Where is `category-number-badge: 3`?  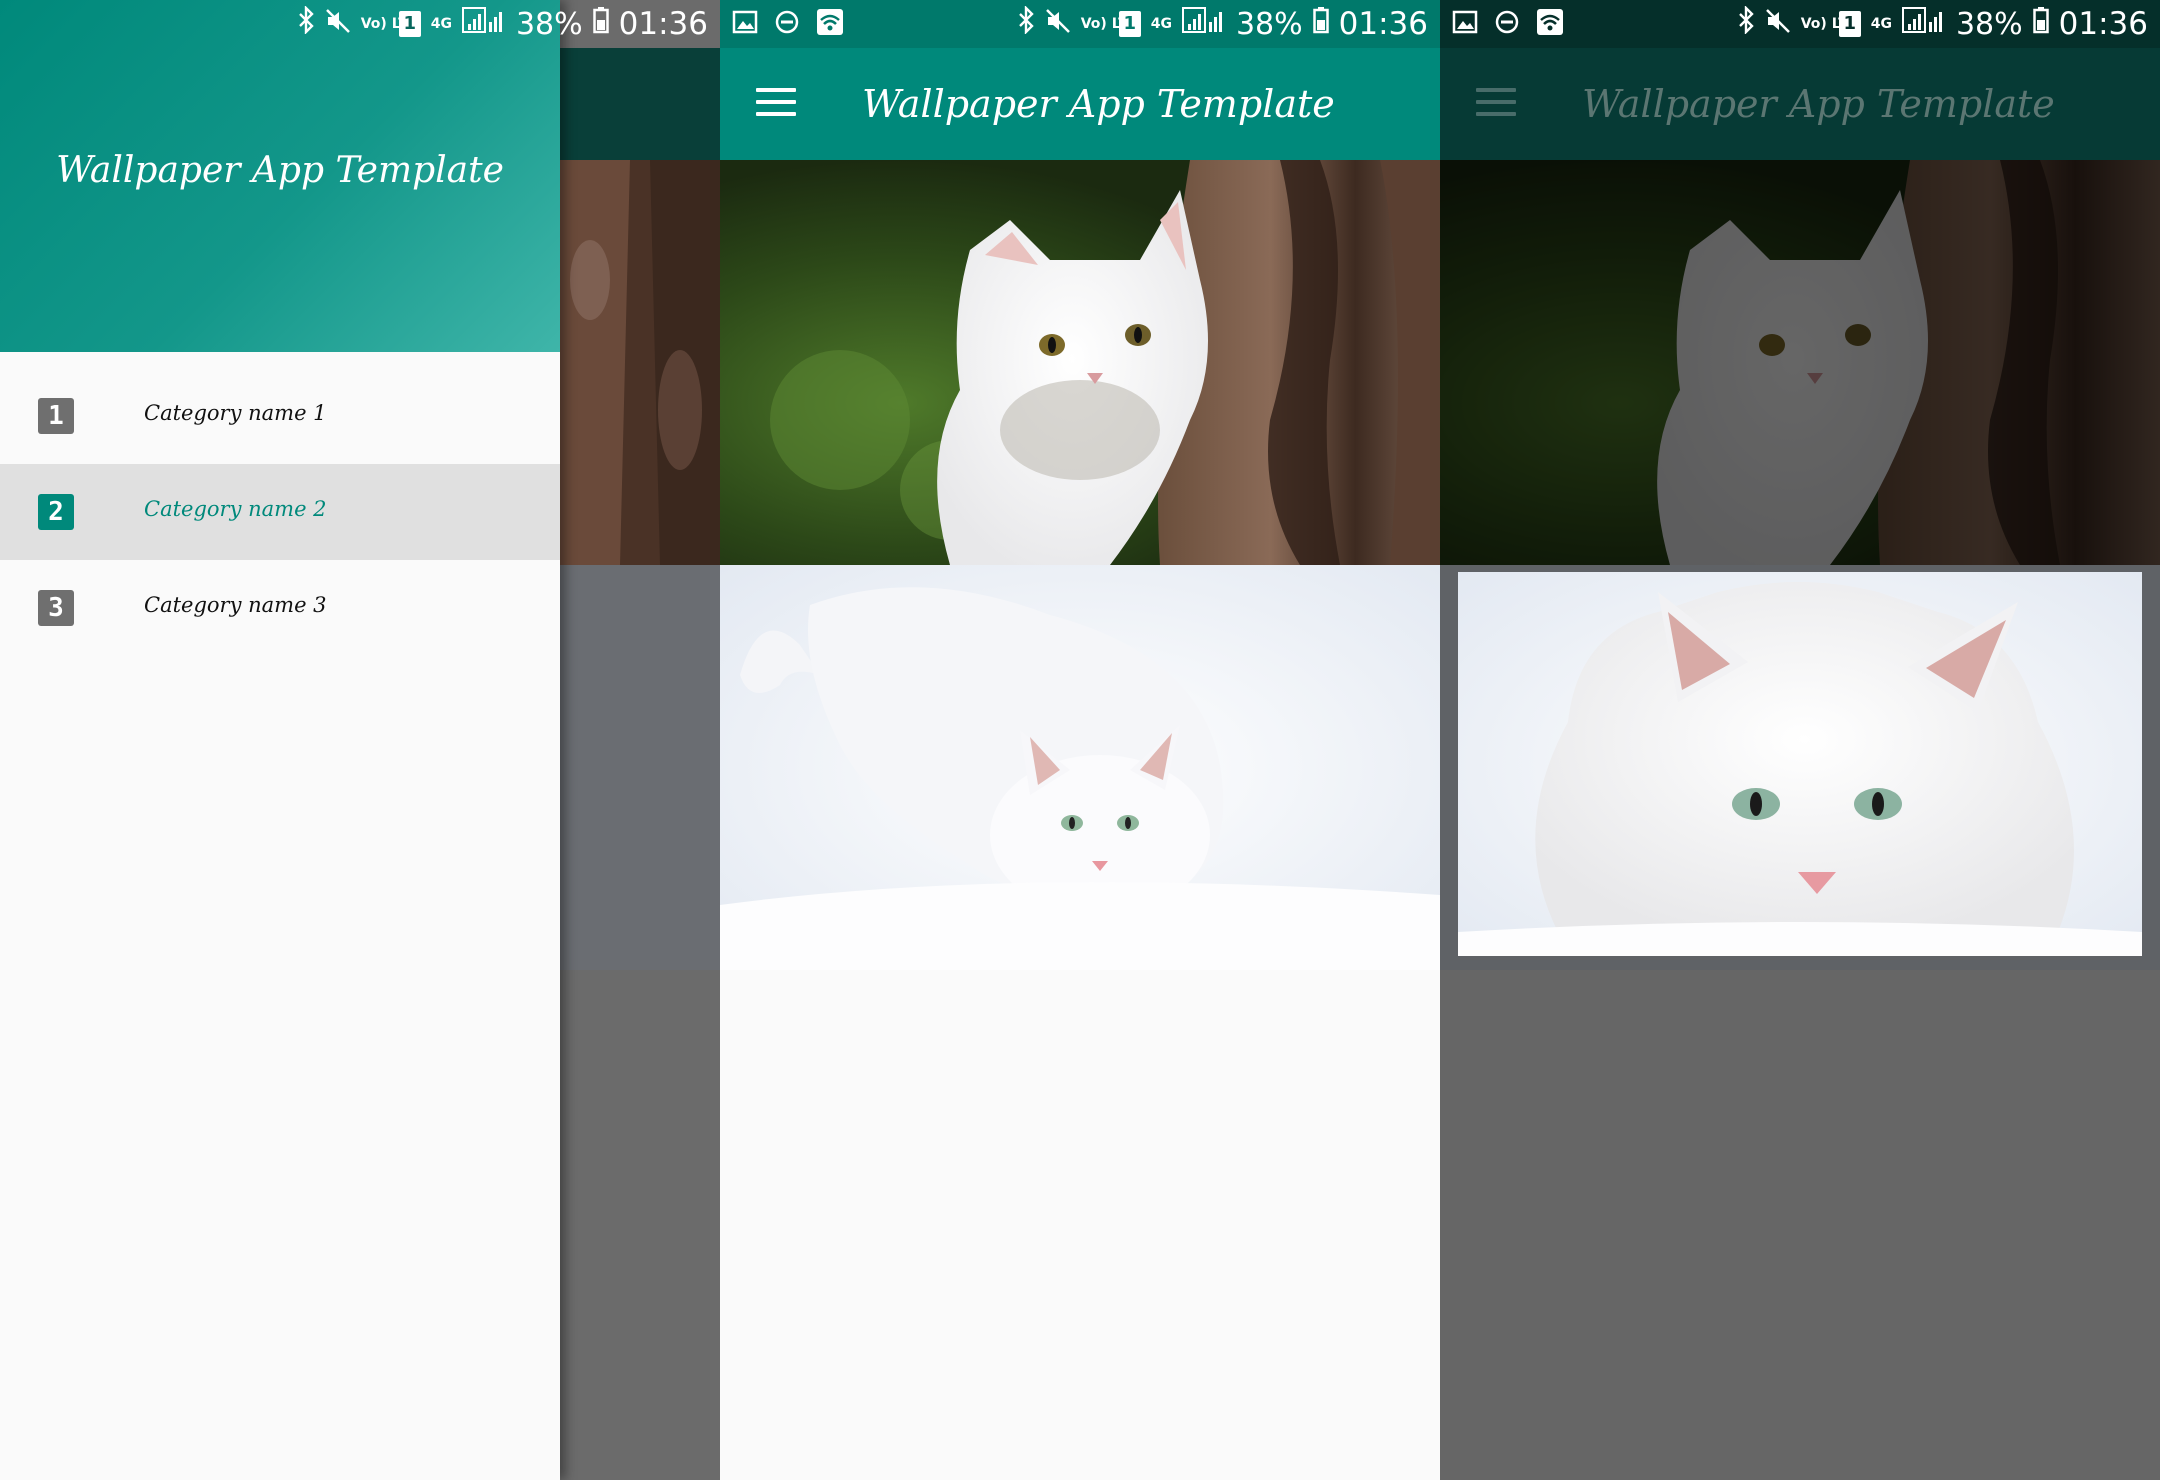 category-number-badge: 3 is located at coordinates (56, 608).